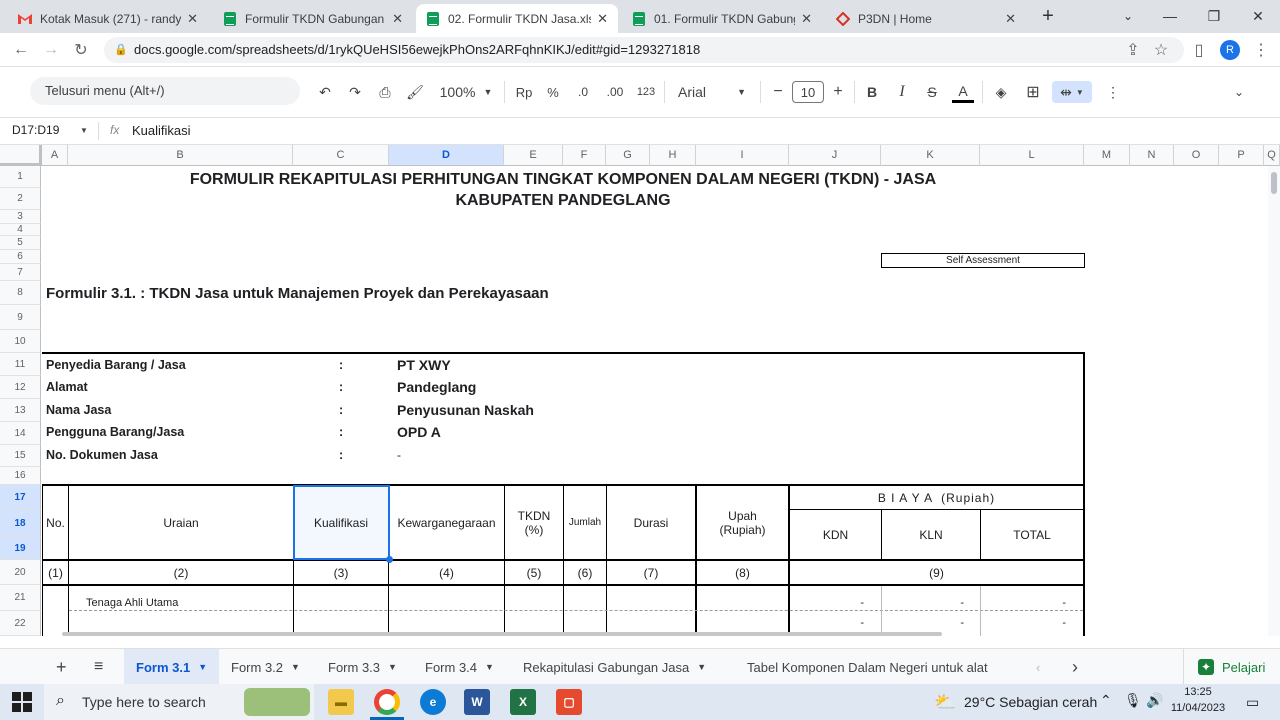 Image resolution: width=1280 pixels, height=720 pixels. I want to click on percent-format-button: %, so click(553, 92).